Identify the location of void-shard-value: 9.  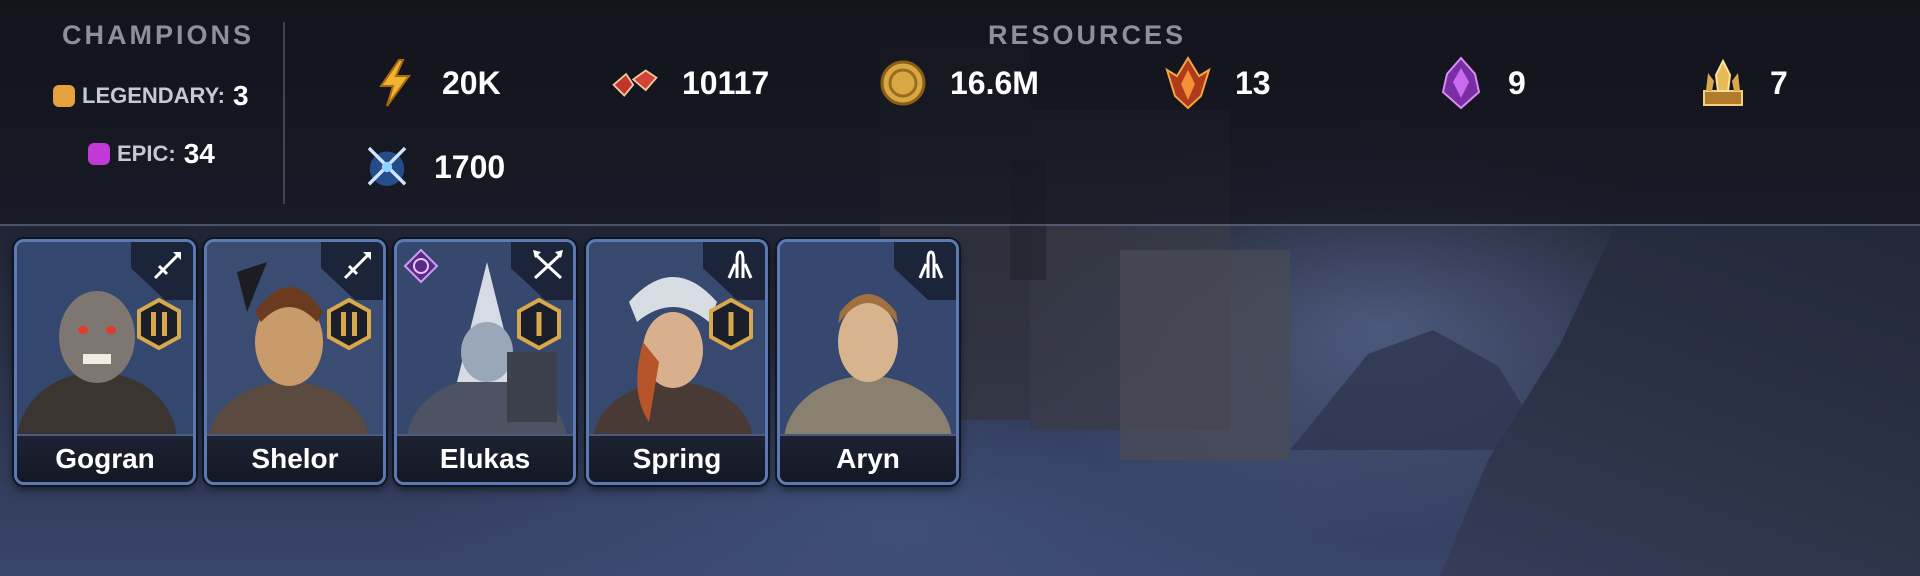
(1517, 82).